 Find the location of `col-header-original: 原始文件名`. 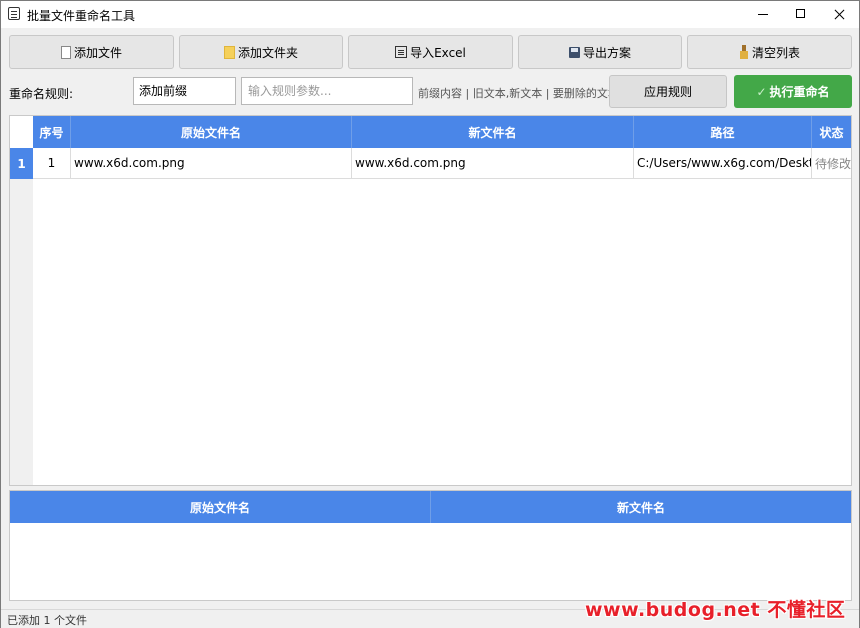

col-header-original: 原始文件名 is located at coordinates (211, 132).